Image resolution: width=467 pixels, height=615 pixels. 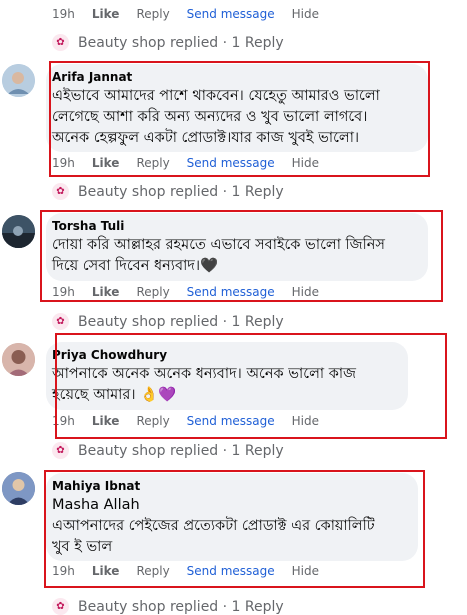 What do you see at coordinates (106, 14) in the screenshot?
I see `like-button: Like` at bounding box center [106, 14].